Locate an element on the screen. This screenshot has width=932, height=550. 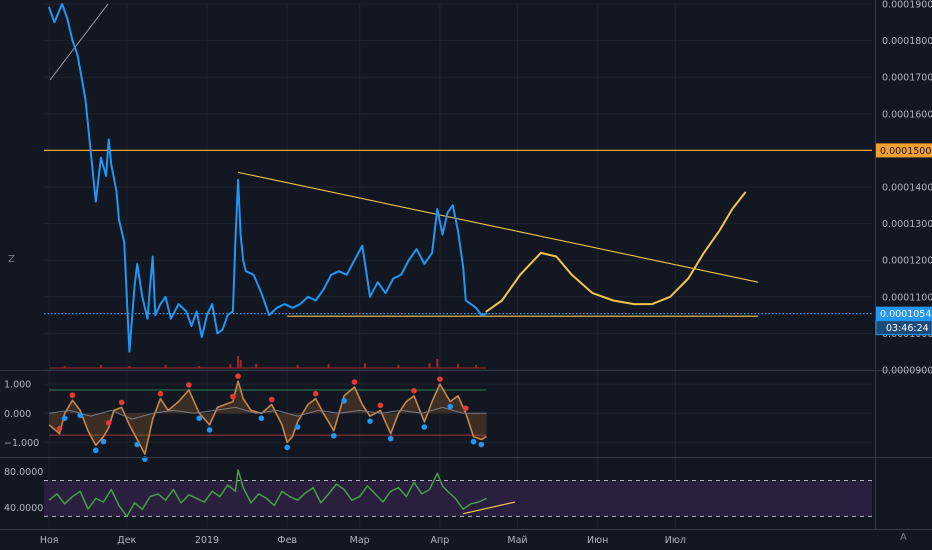
price-tick-label: 0.0000900 is located at coordinates (907, 371).